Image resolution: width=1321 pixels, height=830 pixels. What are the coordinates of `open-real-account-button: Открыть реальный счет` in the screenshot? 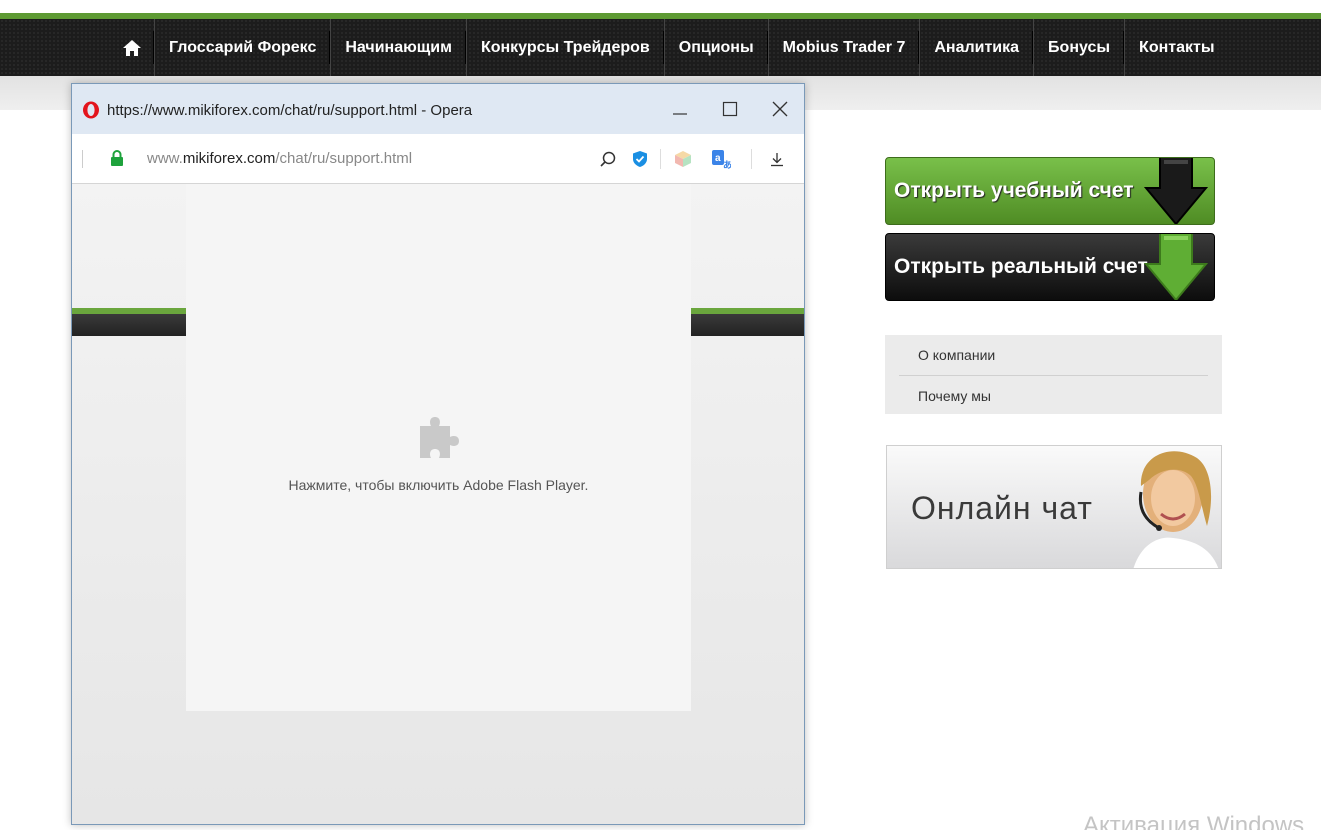 It's located at (1050, 267).